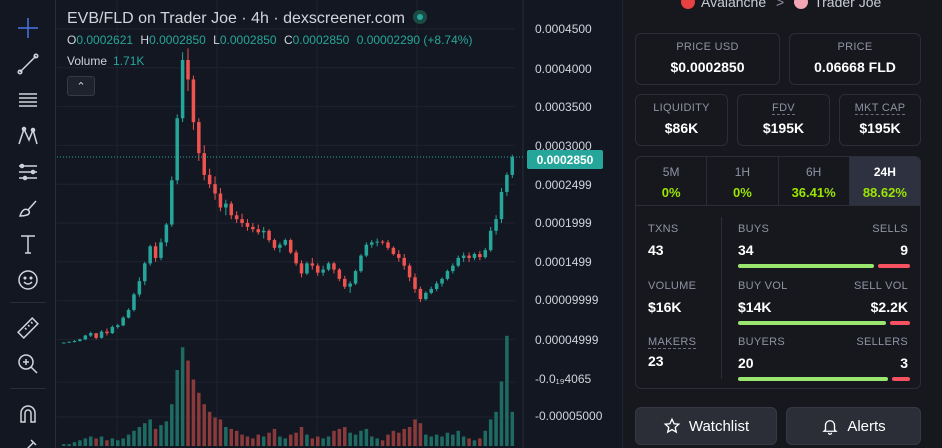 This screenshot has width=942, height=448. I want to click on sell-vol-value: $2.2K, so click(889, 307).